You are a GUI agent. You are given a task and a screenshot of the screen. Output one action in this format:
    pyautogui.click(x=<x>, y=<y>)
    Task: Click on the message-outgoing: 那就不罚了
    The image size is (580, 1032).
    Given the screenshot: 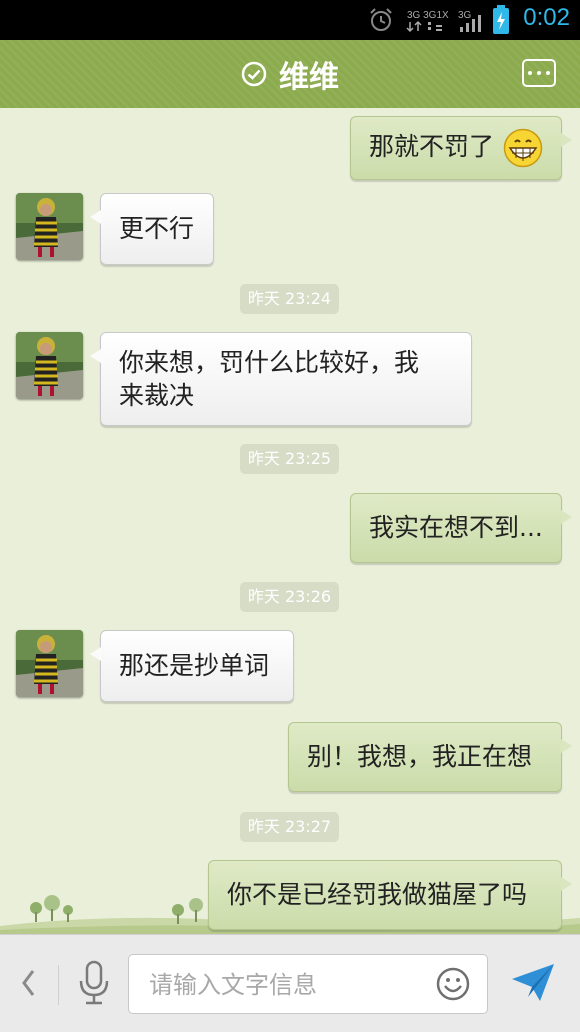 What is the action you would take?
    pyautogui.click(x=461, y=148)
    